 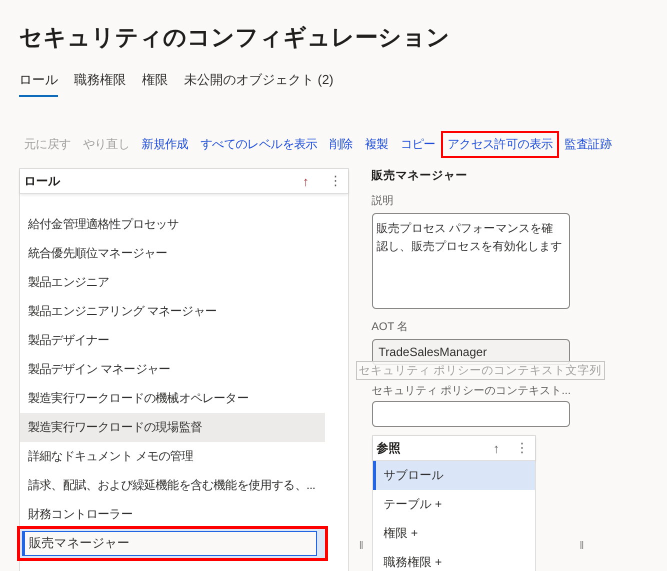 I want to click on toolbar-button: 監査証跡, so click(x=588, y=144).